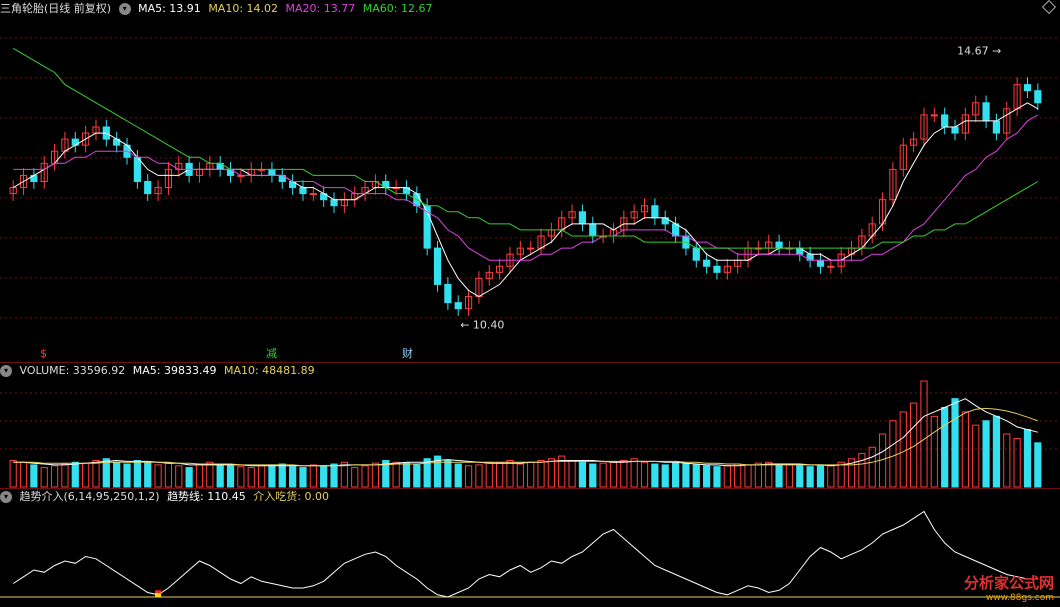 The width and height of the screenshot is (1060, 607). I want to click on trend-line, so click(525, 554).